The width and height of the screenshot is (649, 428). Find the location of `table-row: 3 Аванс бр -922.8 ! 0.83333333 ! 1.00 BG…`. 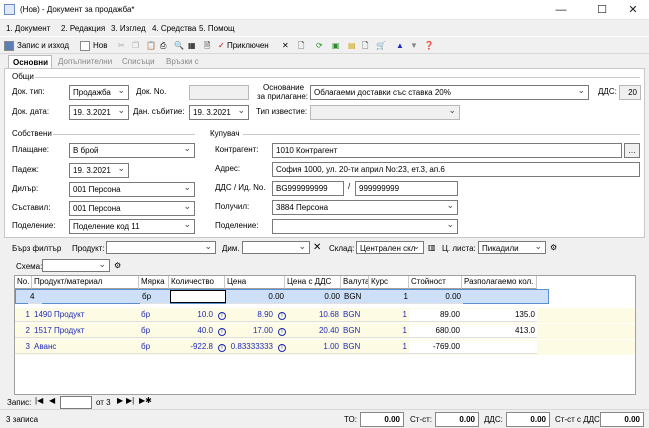

table-row: 3 Аванс бр -922.8 ! 0.83333333 ! 1.00 BG… is located at coordinates (325, 347).